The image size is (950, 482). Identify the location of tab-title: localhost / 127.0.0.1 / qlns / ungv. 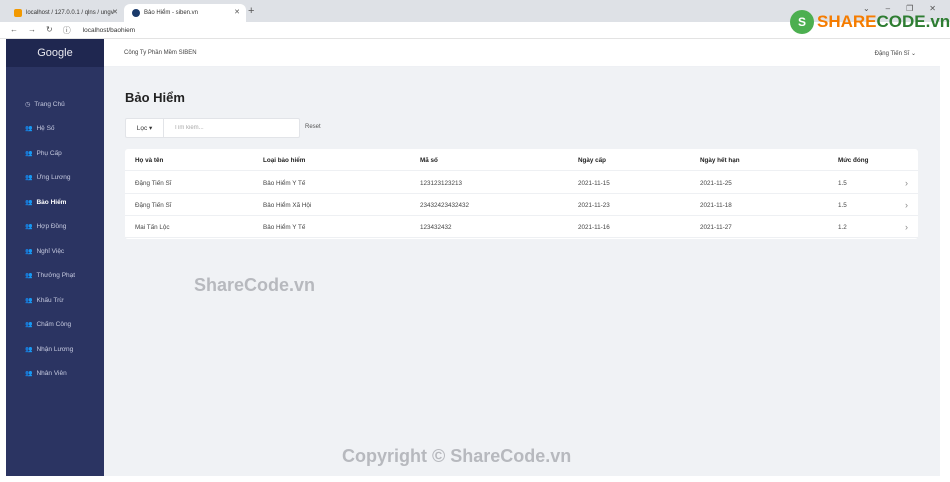
(70, 13).